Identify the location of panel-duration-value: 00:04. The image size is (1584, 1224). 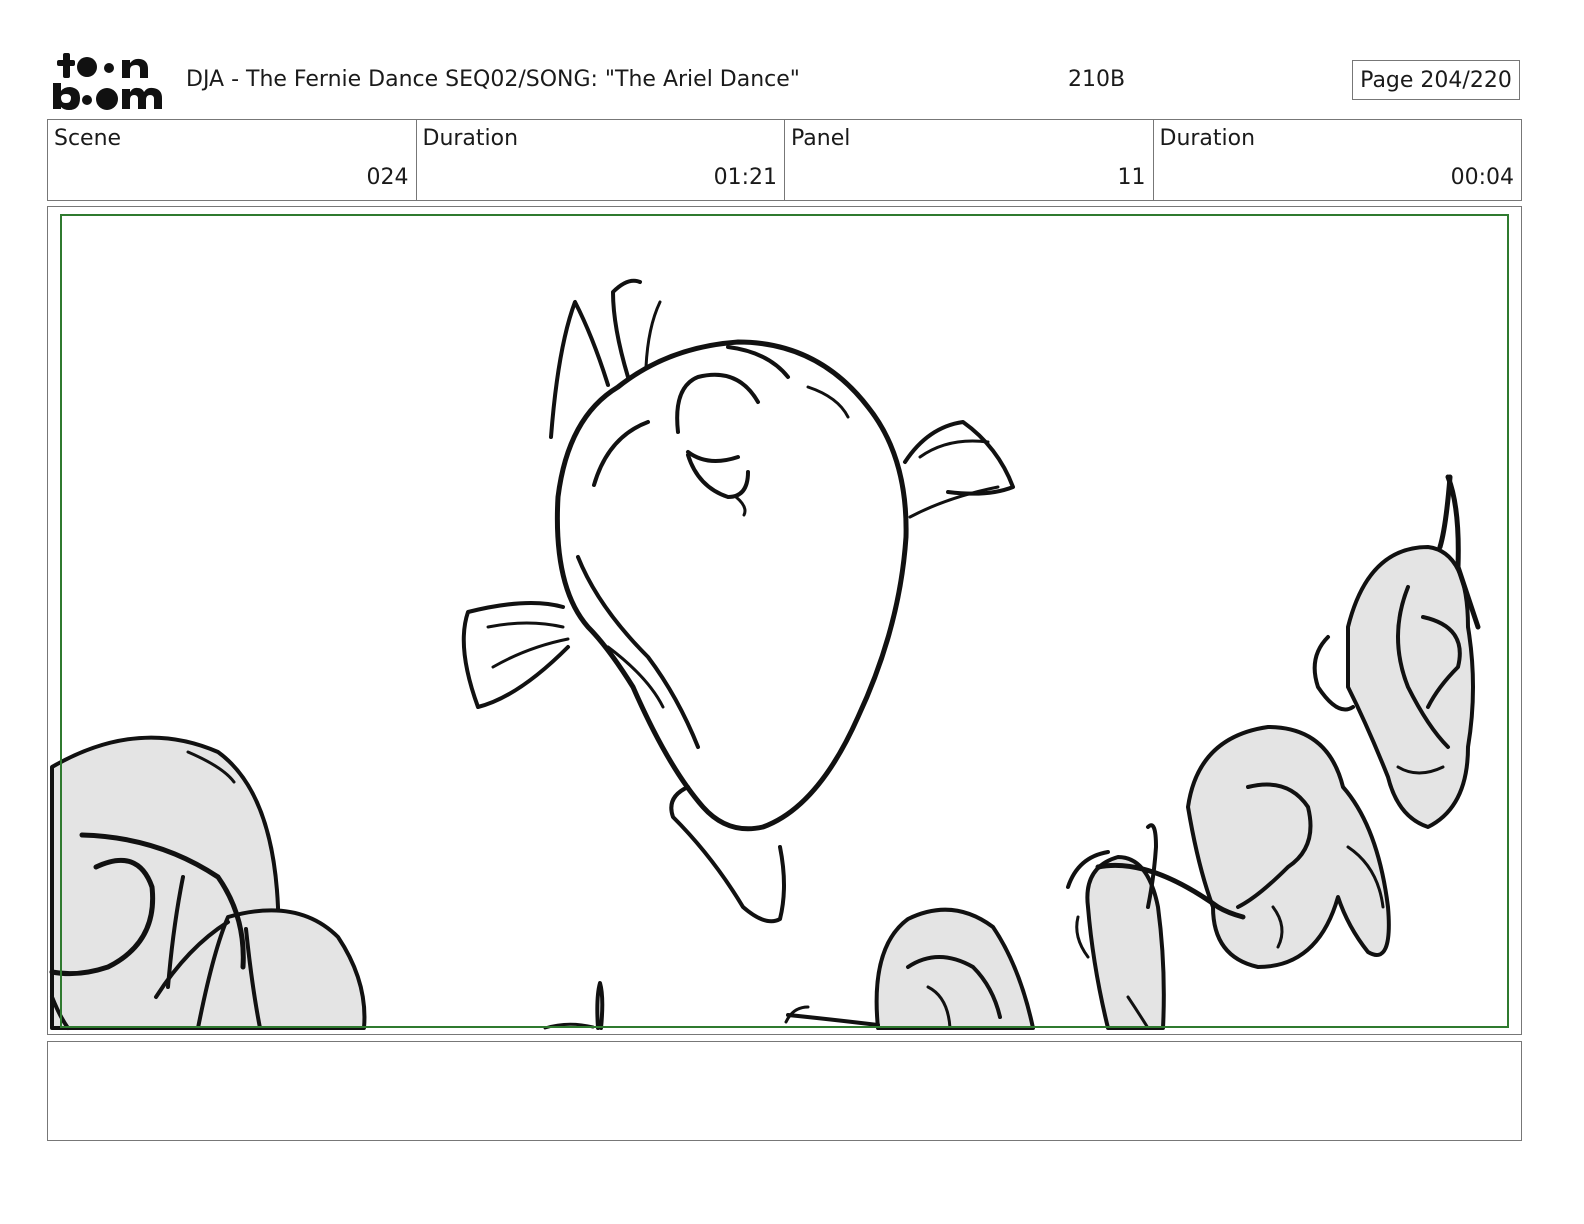
(1482, 177).